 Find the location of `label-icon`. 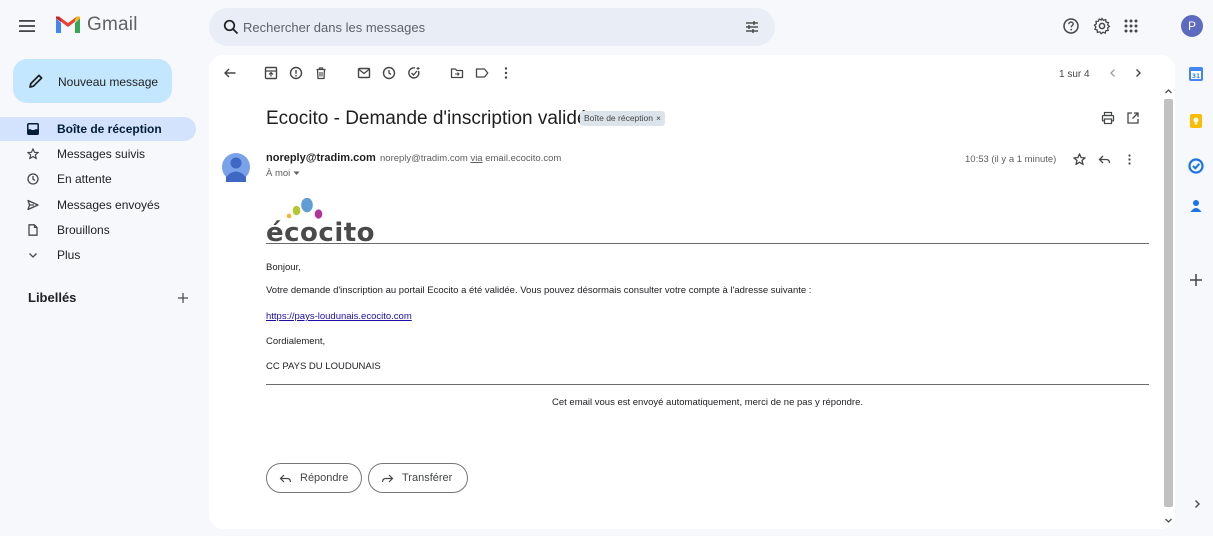

label-icon is located at coordinates (482, 73).